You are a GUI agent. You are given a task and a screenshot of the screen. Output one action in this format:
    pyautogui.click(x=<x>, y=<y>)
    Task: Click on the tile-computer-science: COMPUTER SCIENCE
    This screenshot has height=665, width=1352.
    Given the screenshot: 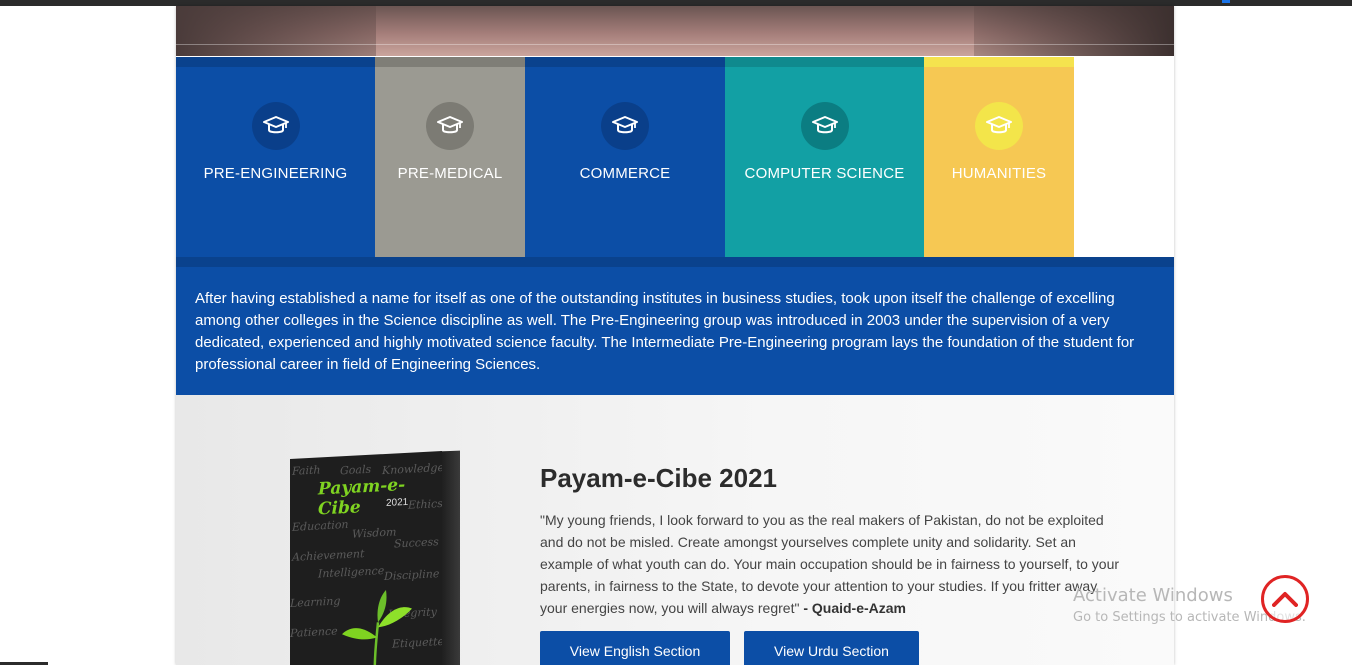 What is the action you would take?
    pyautogui.click(x=824, y=157)
    